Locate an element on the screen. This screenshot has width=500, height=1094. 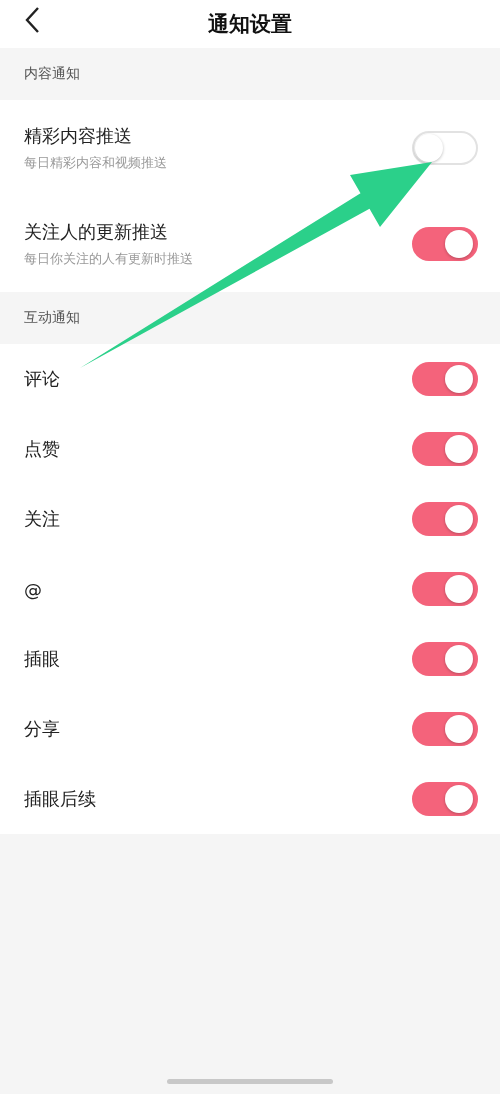
setting-description: 每日精彩内容和视频推送 is located at coordinates (95, 163).